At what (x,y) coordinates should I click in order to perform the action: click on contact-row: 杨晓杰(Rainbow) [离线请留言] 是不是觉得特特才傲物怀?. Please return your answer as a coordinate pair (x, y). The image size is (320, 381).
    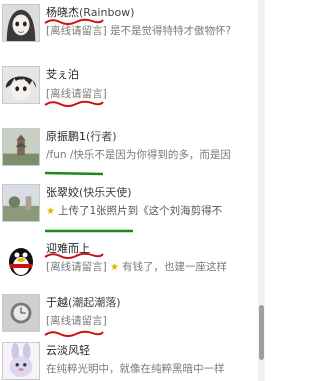
    Looking at the image, I should click on (129, 25).